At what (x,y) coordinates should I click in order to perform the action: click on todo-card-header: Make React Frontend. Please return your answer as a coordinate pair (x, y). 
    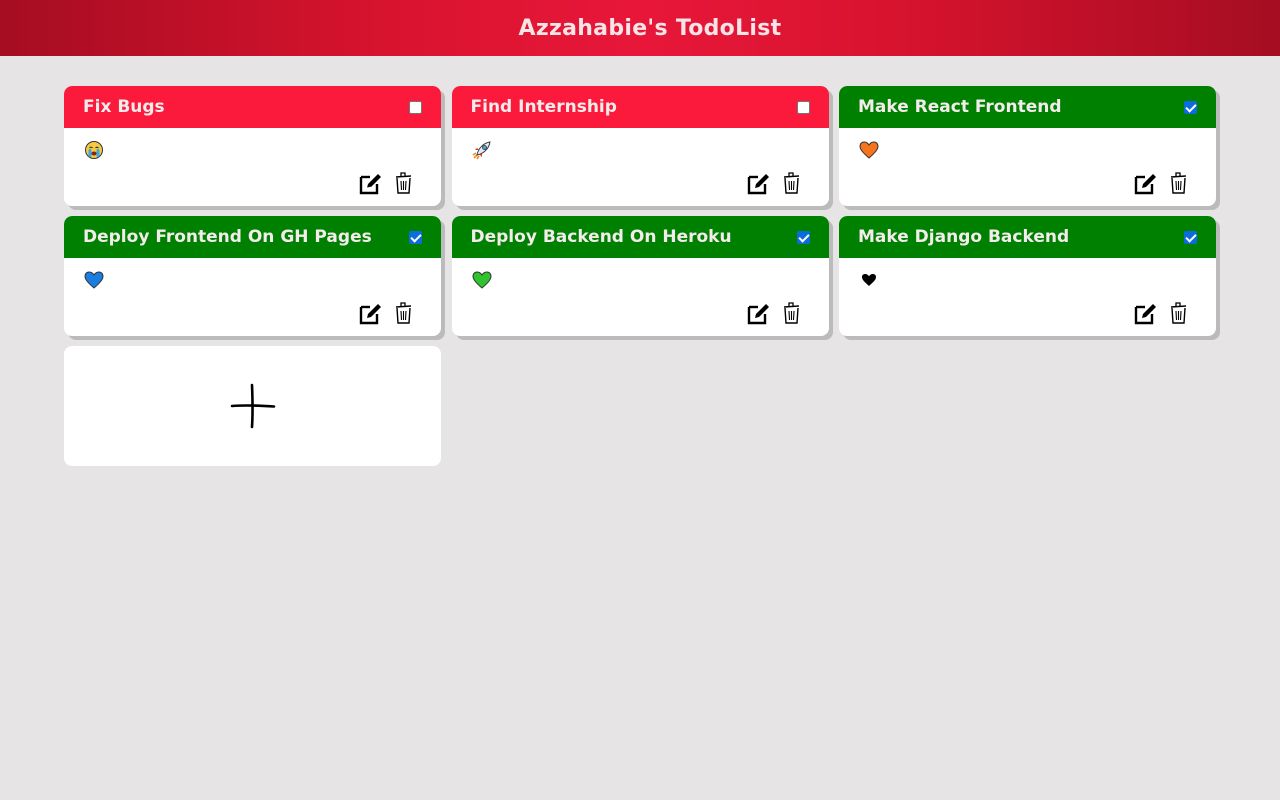
    Looking at the image, I should click on (1027, 107).